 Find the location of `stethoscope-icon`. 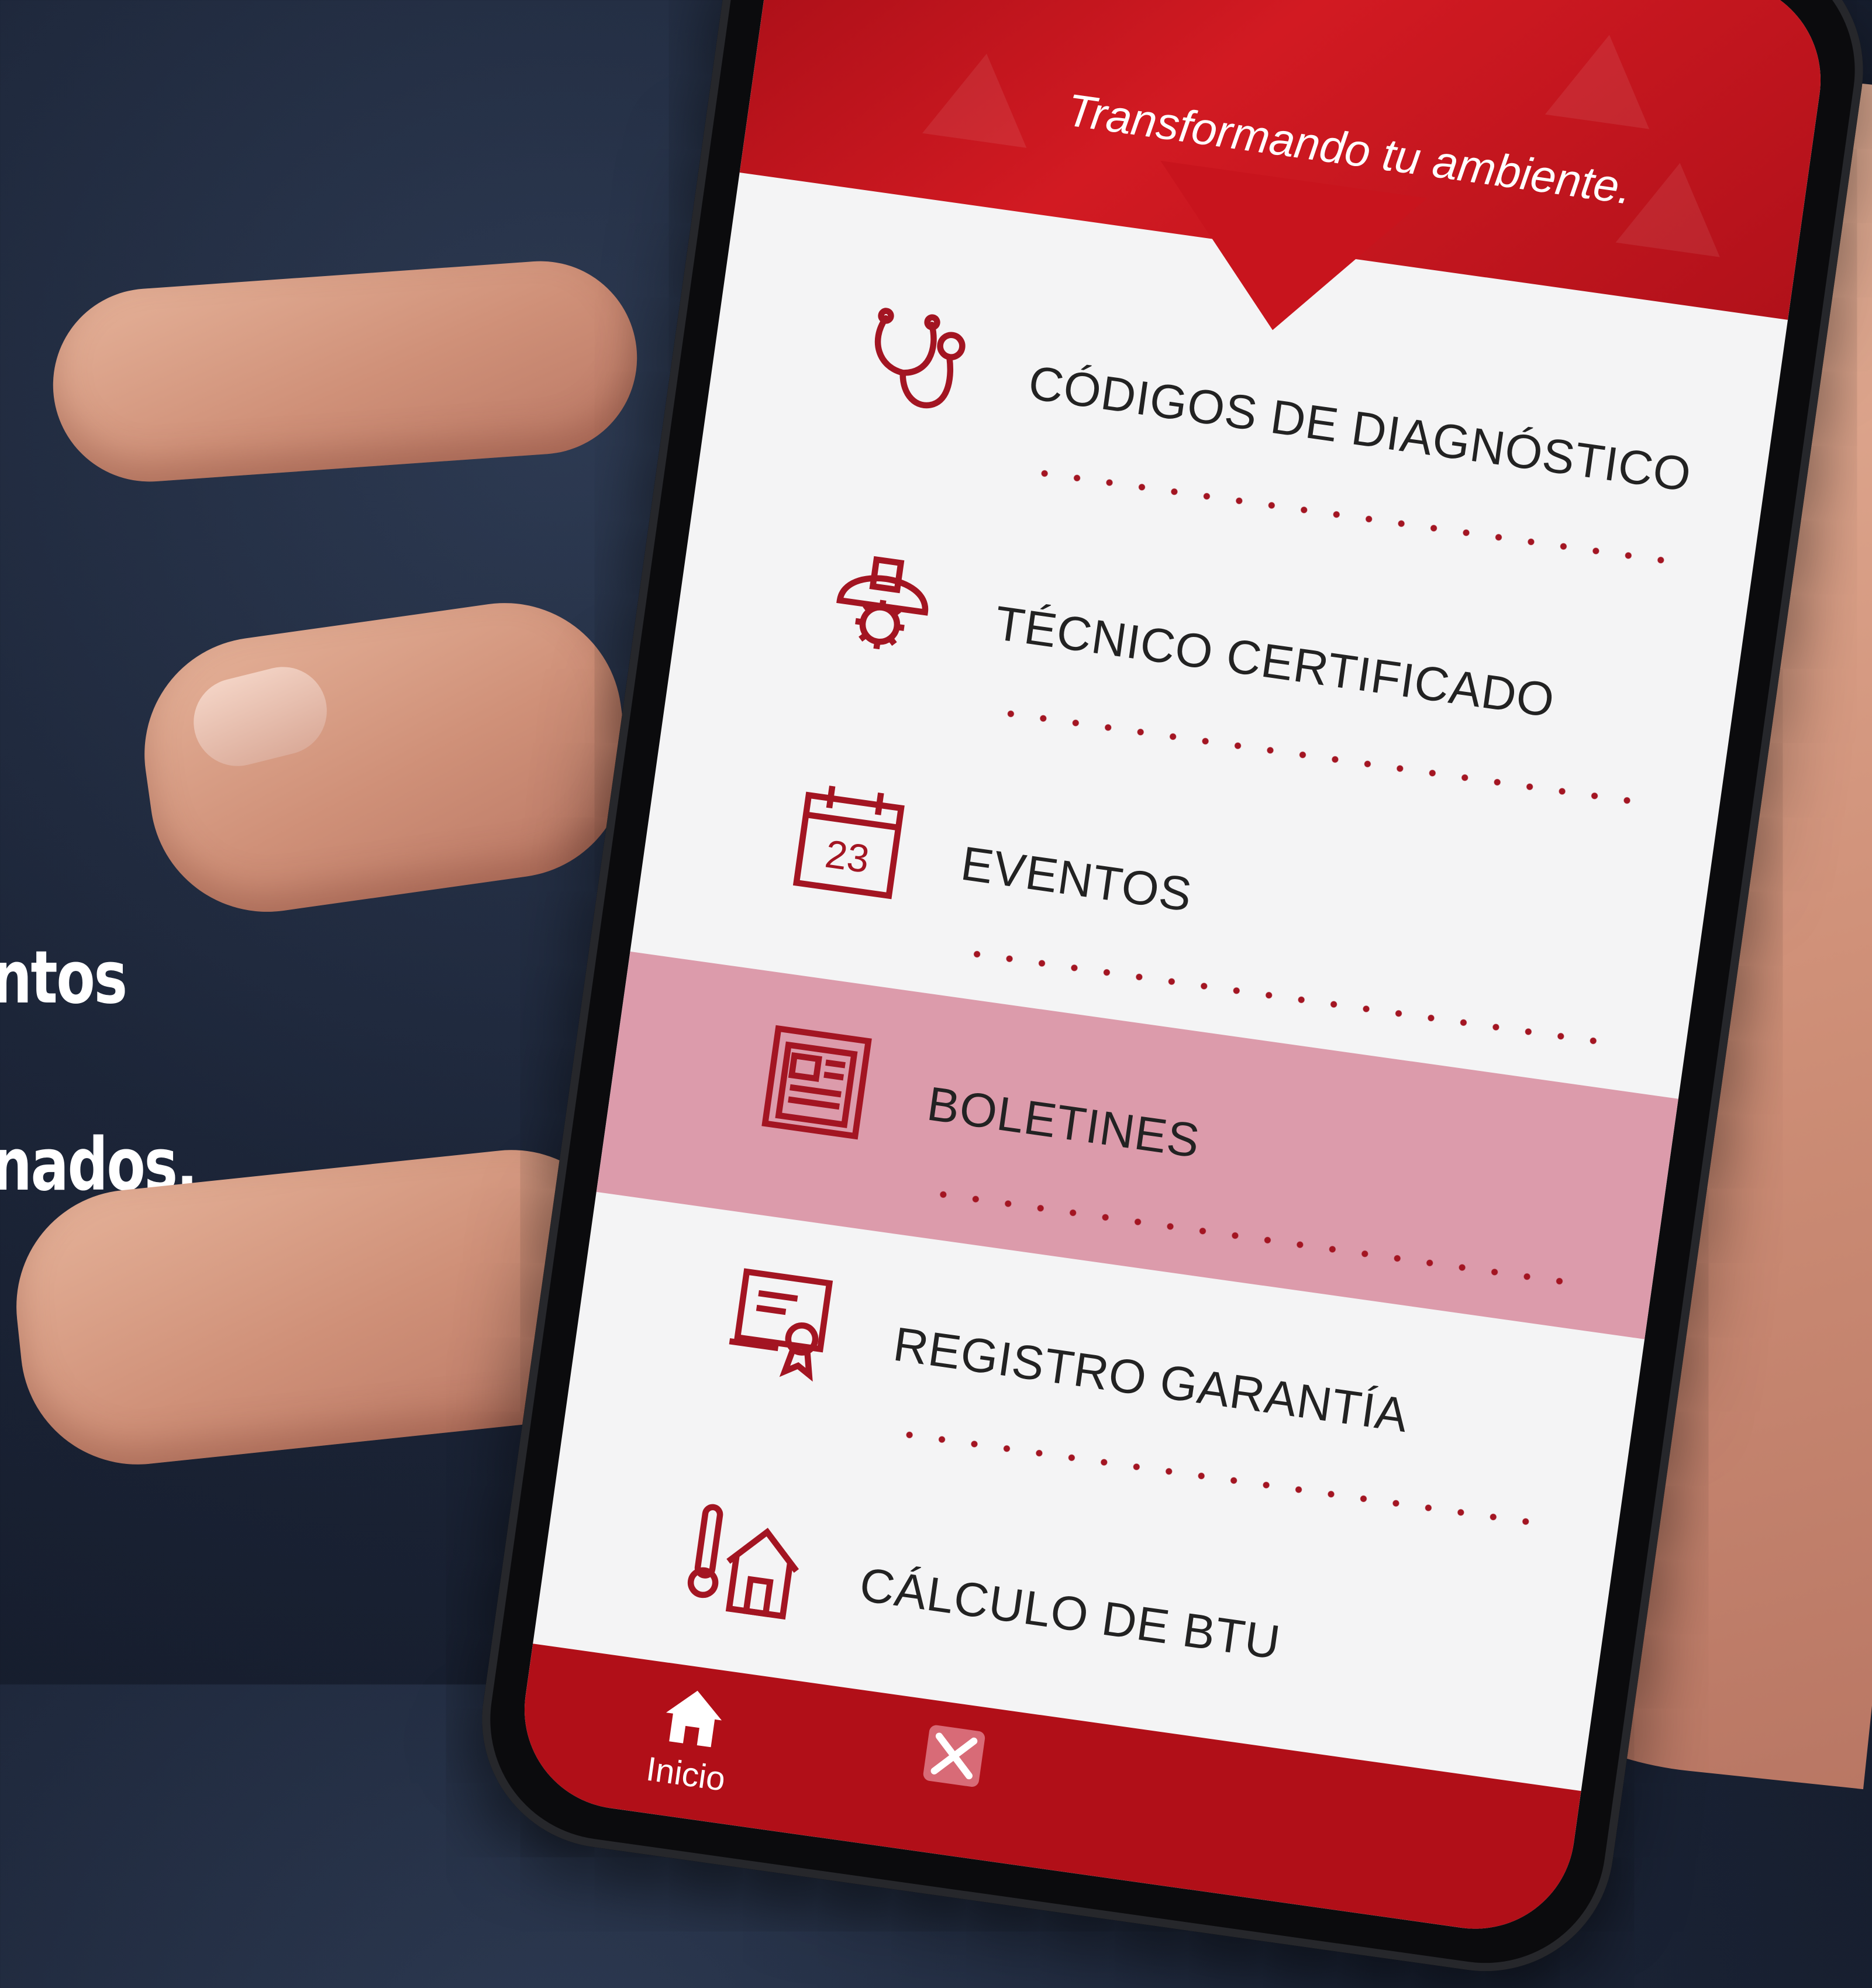

stethoscope-icon is located at coordinates (920, 358).